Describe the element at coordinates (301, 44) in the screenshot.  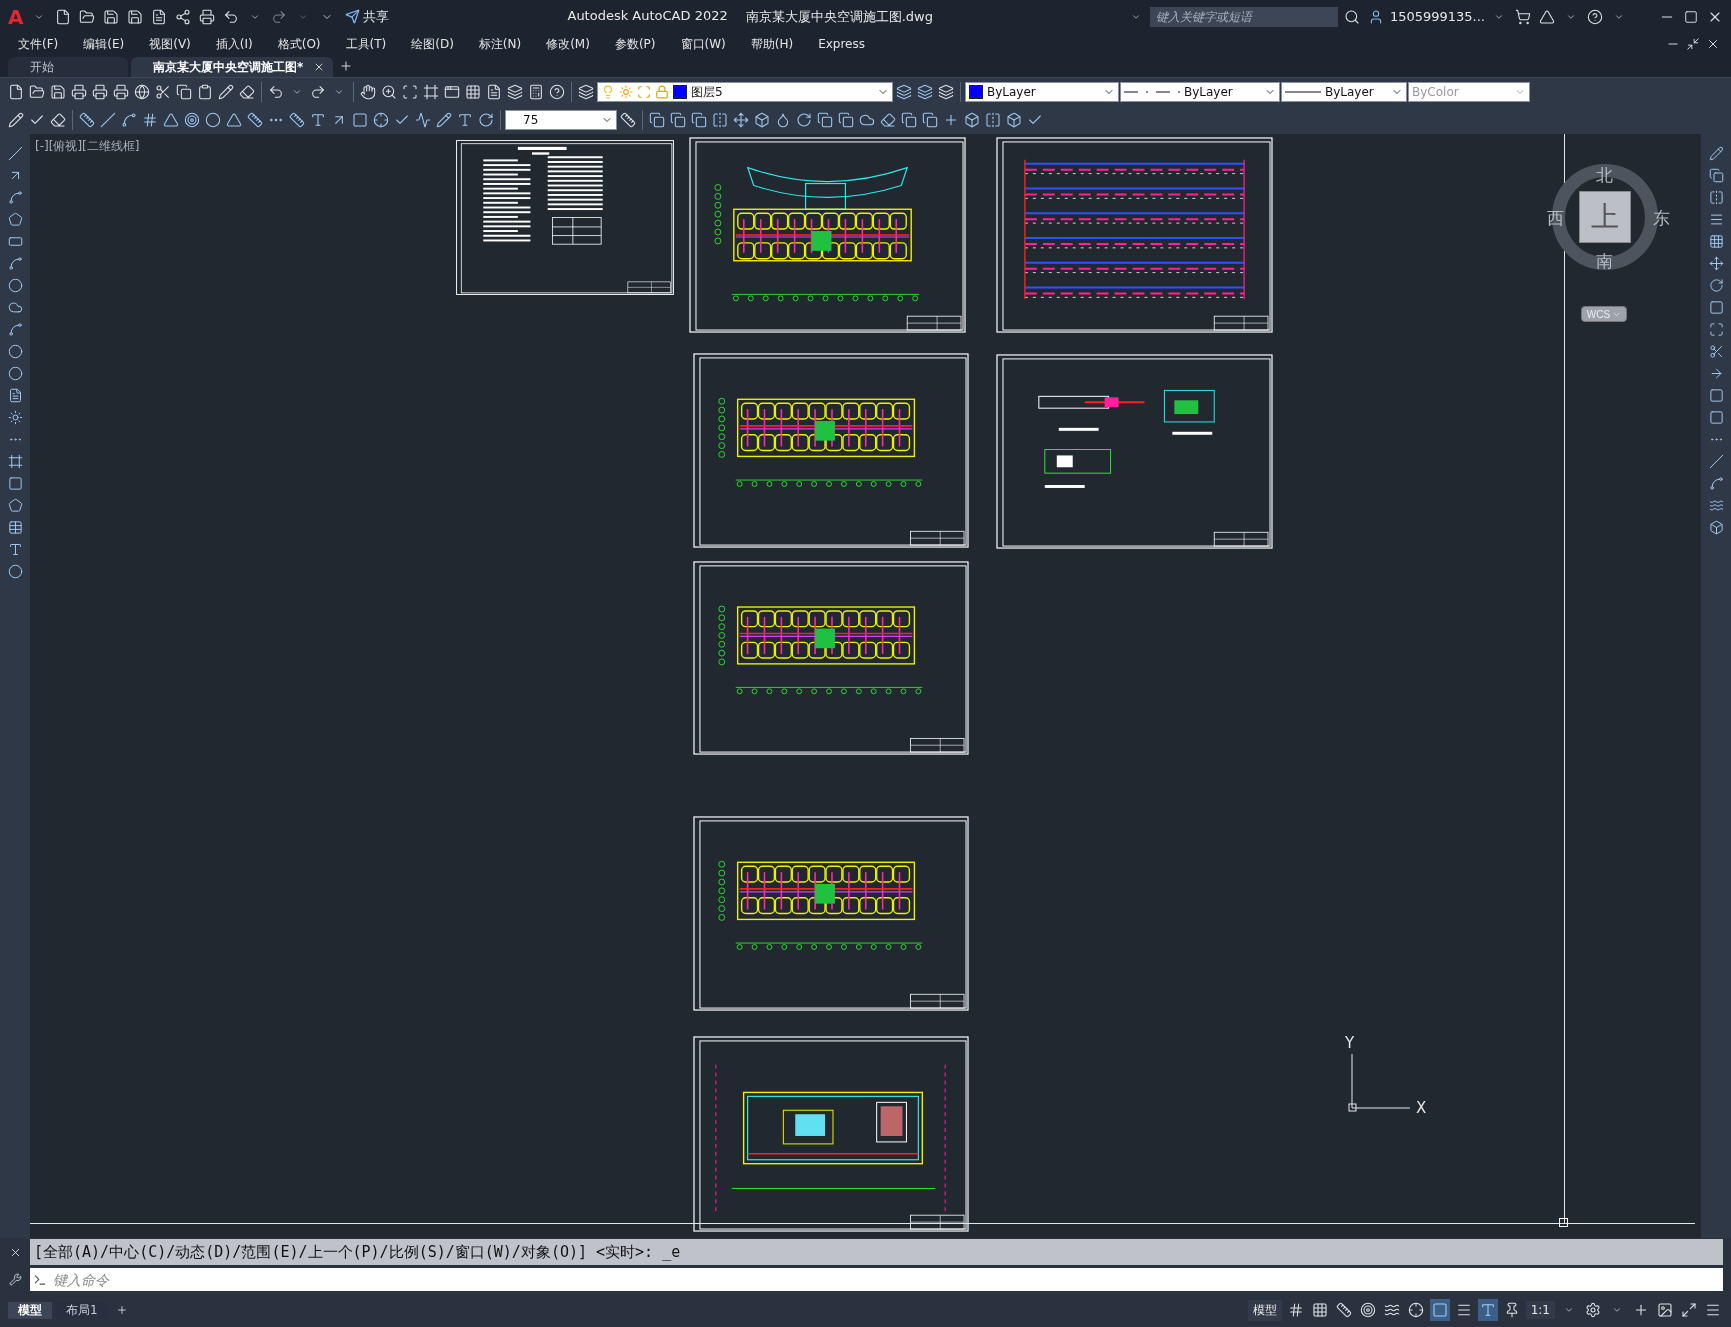
I see `menu-item: 格式(O)` at that location.